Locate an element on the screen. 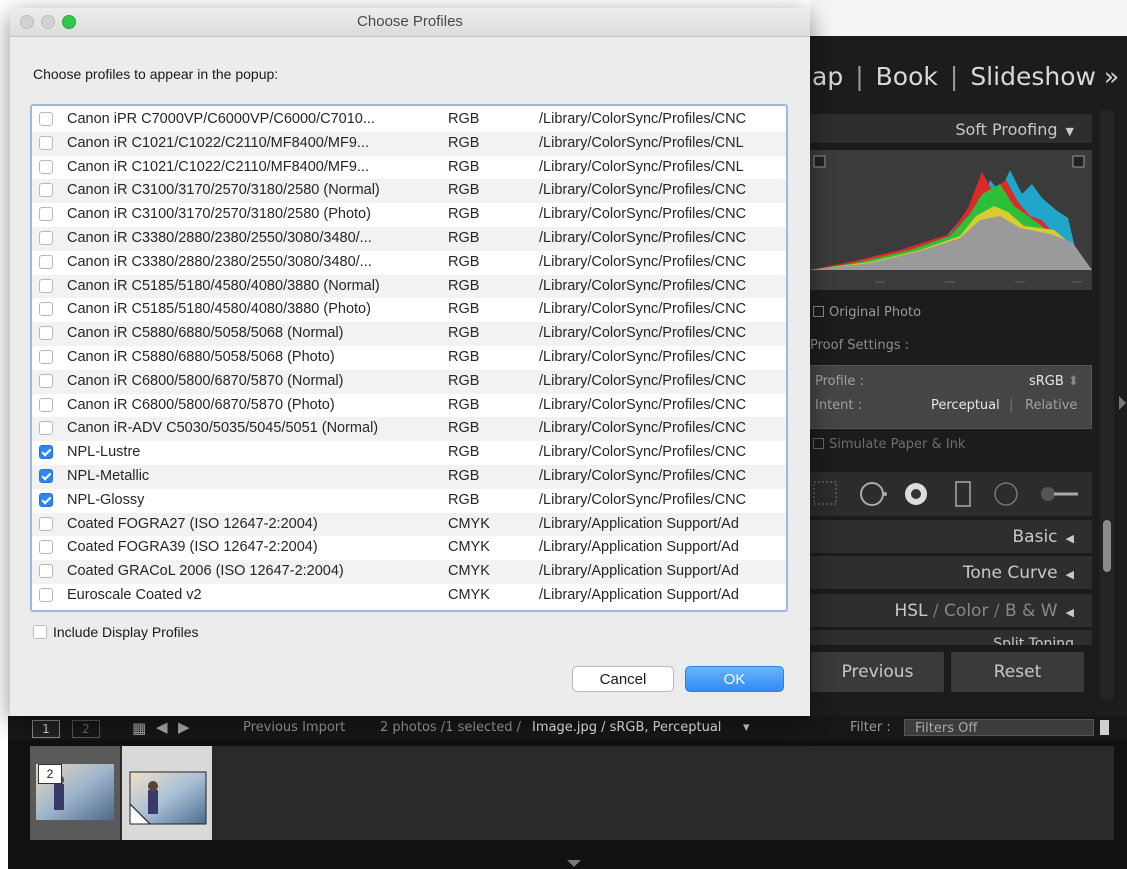 This screenshot has width=1127, height=869. include-display-profiles-label: Include Display Profiles is located at coordinates (126, 632).